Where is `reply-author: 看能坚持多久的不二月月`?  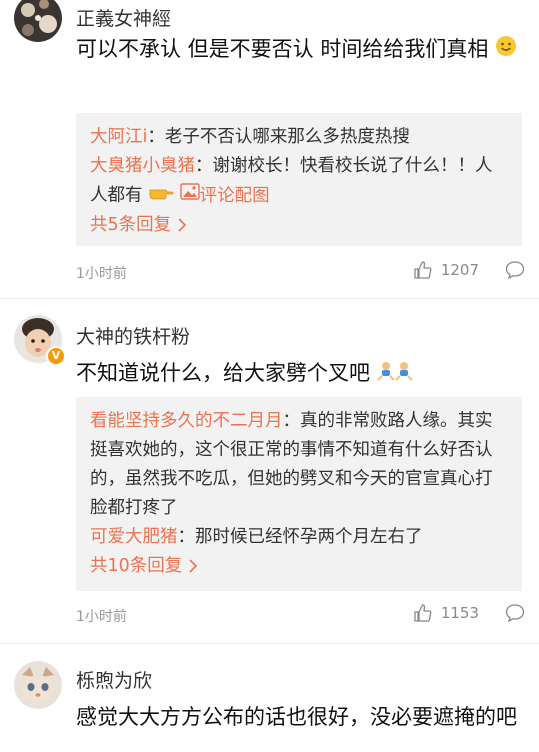 reply-author: 看能坚持多久的不二月月 is located at coordinates (186, 421).